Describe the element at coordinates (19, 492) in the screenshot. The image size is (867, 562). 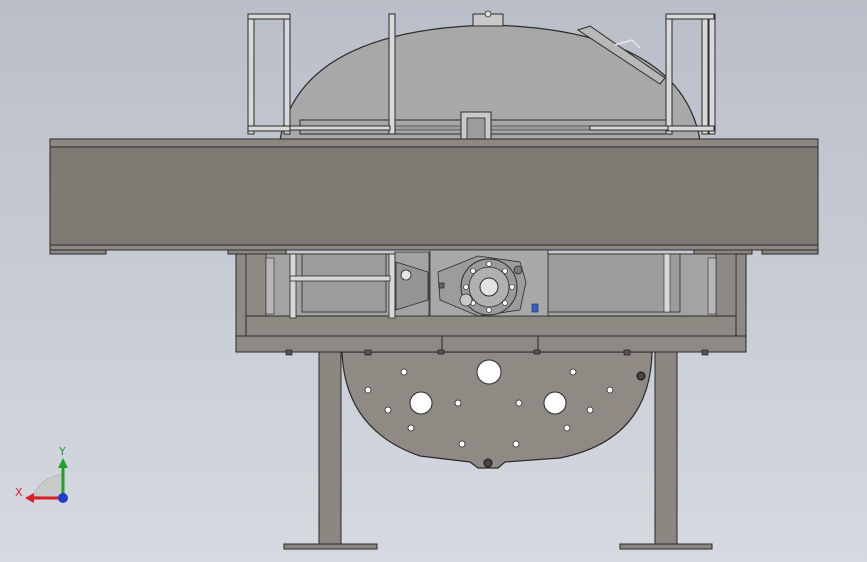
I see `triad-x-label: X` at that location.